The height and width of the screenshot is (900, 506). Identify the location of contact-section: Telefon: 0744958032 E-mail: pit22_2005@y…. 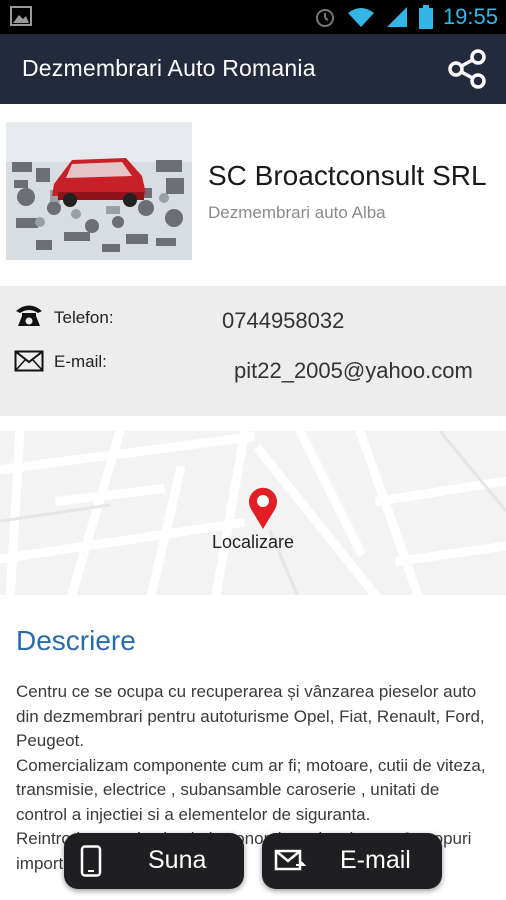
(253, 351).